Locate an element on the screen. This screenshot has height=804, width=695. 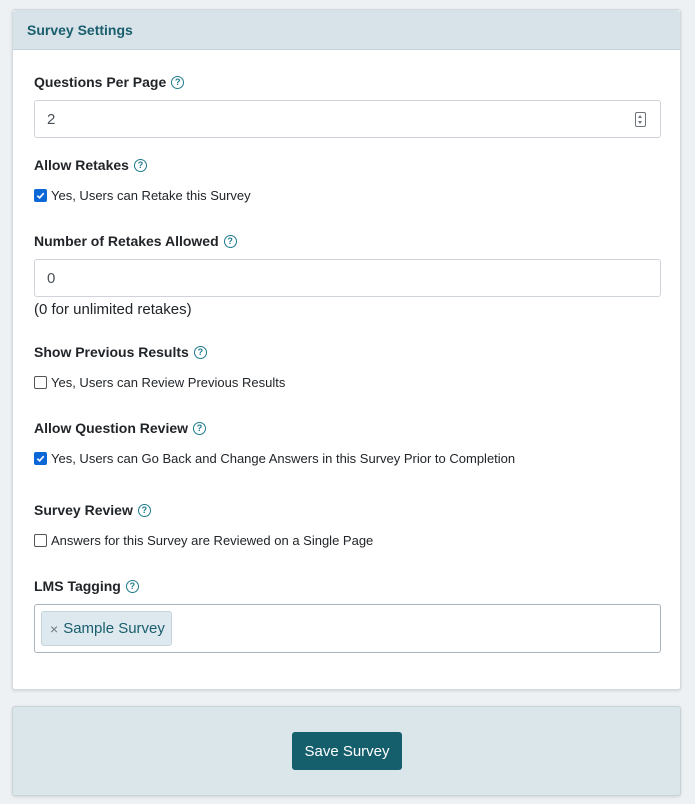
show-previous-results-checkbox-label: Yes, Users can Review Previous Results is located at coordinates (168, 382).